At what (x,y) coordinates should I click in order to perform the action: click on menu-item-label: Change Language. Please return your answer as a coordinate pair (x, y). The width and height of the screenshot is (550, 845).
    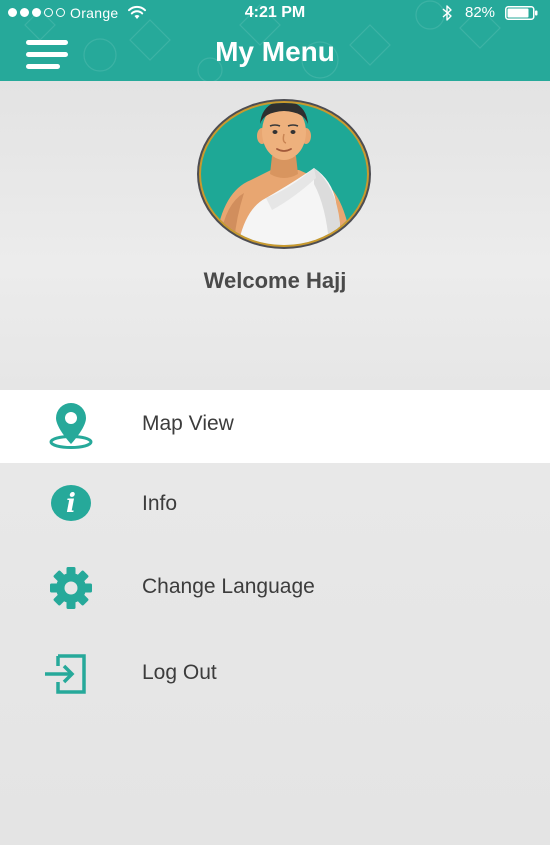
    Looking at the image, I should click on (228, 586).